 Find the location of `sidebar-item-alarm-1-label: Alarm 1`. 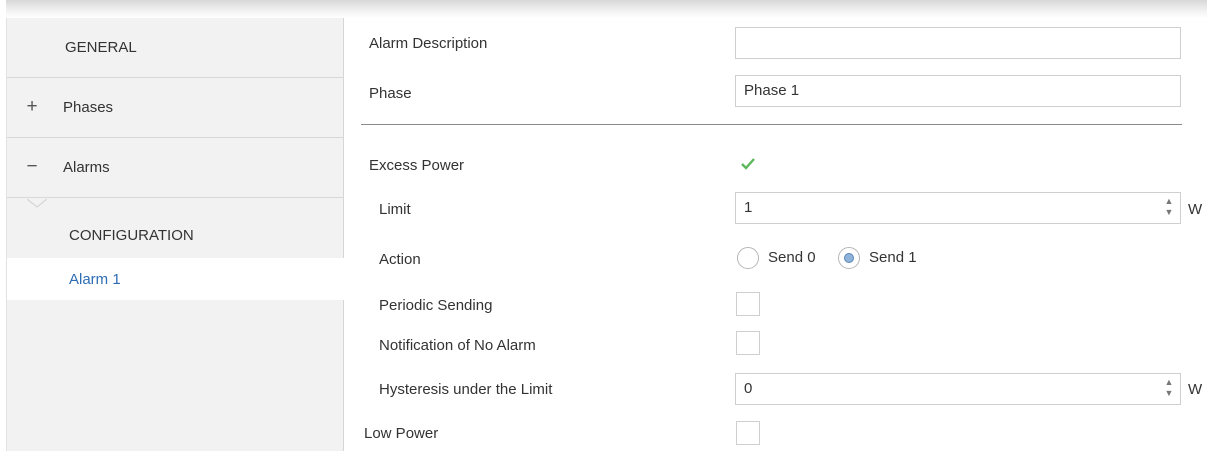

sidebar-item-alarm-1-label: Alarm 1 is located at coordinates (95, 279).